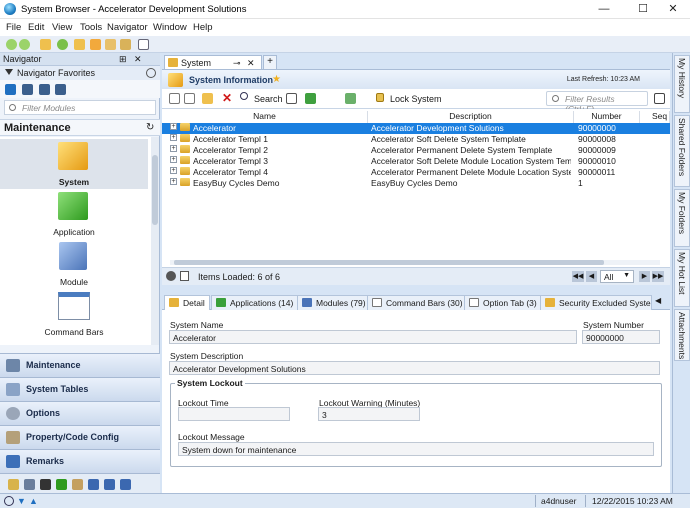 The height and width of the screenshot is (508, 690). What do you see at coordinates (21, 501) in the screenshot?
I see `status-down-icon: ▼` at bounding box center [21, 501].